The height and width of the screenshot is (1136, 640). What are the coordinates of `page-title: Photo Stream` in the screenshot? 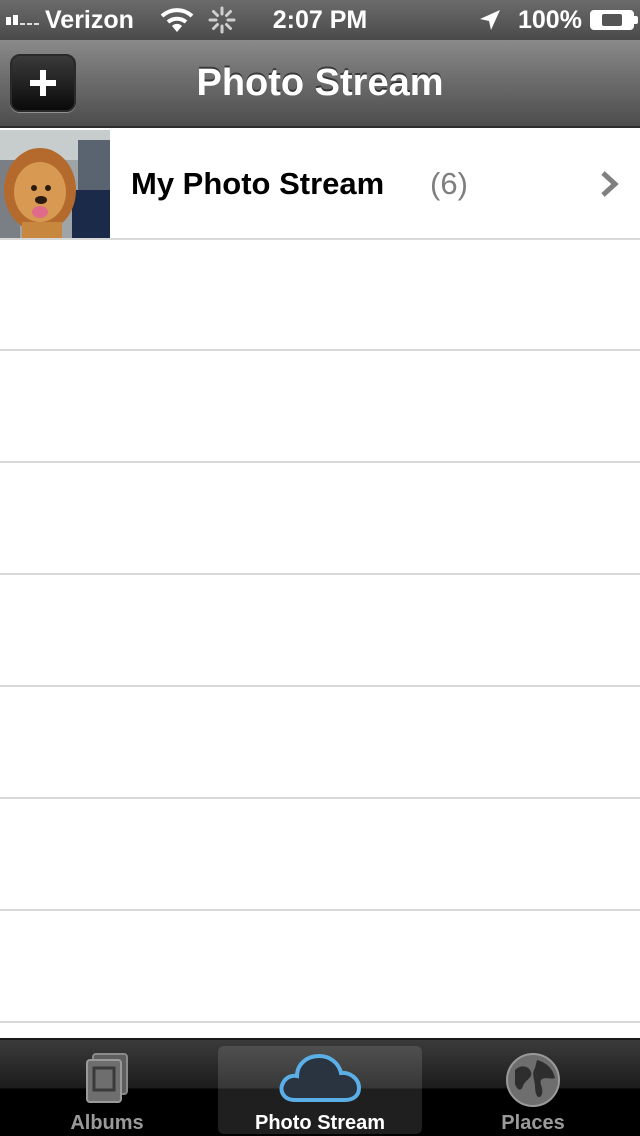 It's located at (320, 83).